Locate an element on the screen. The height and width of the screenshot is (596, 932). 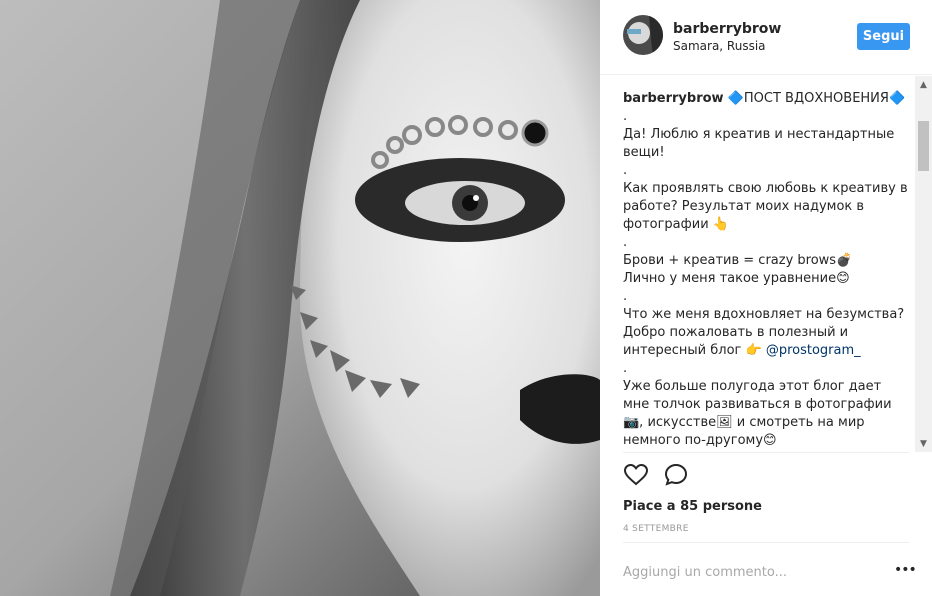
caption-scrollbar: ▲ ▼ is located at coordinates (923, 264).